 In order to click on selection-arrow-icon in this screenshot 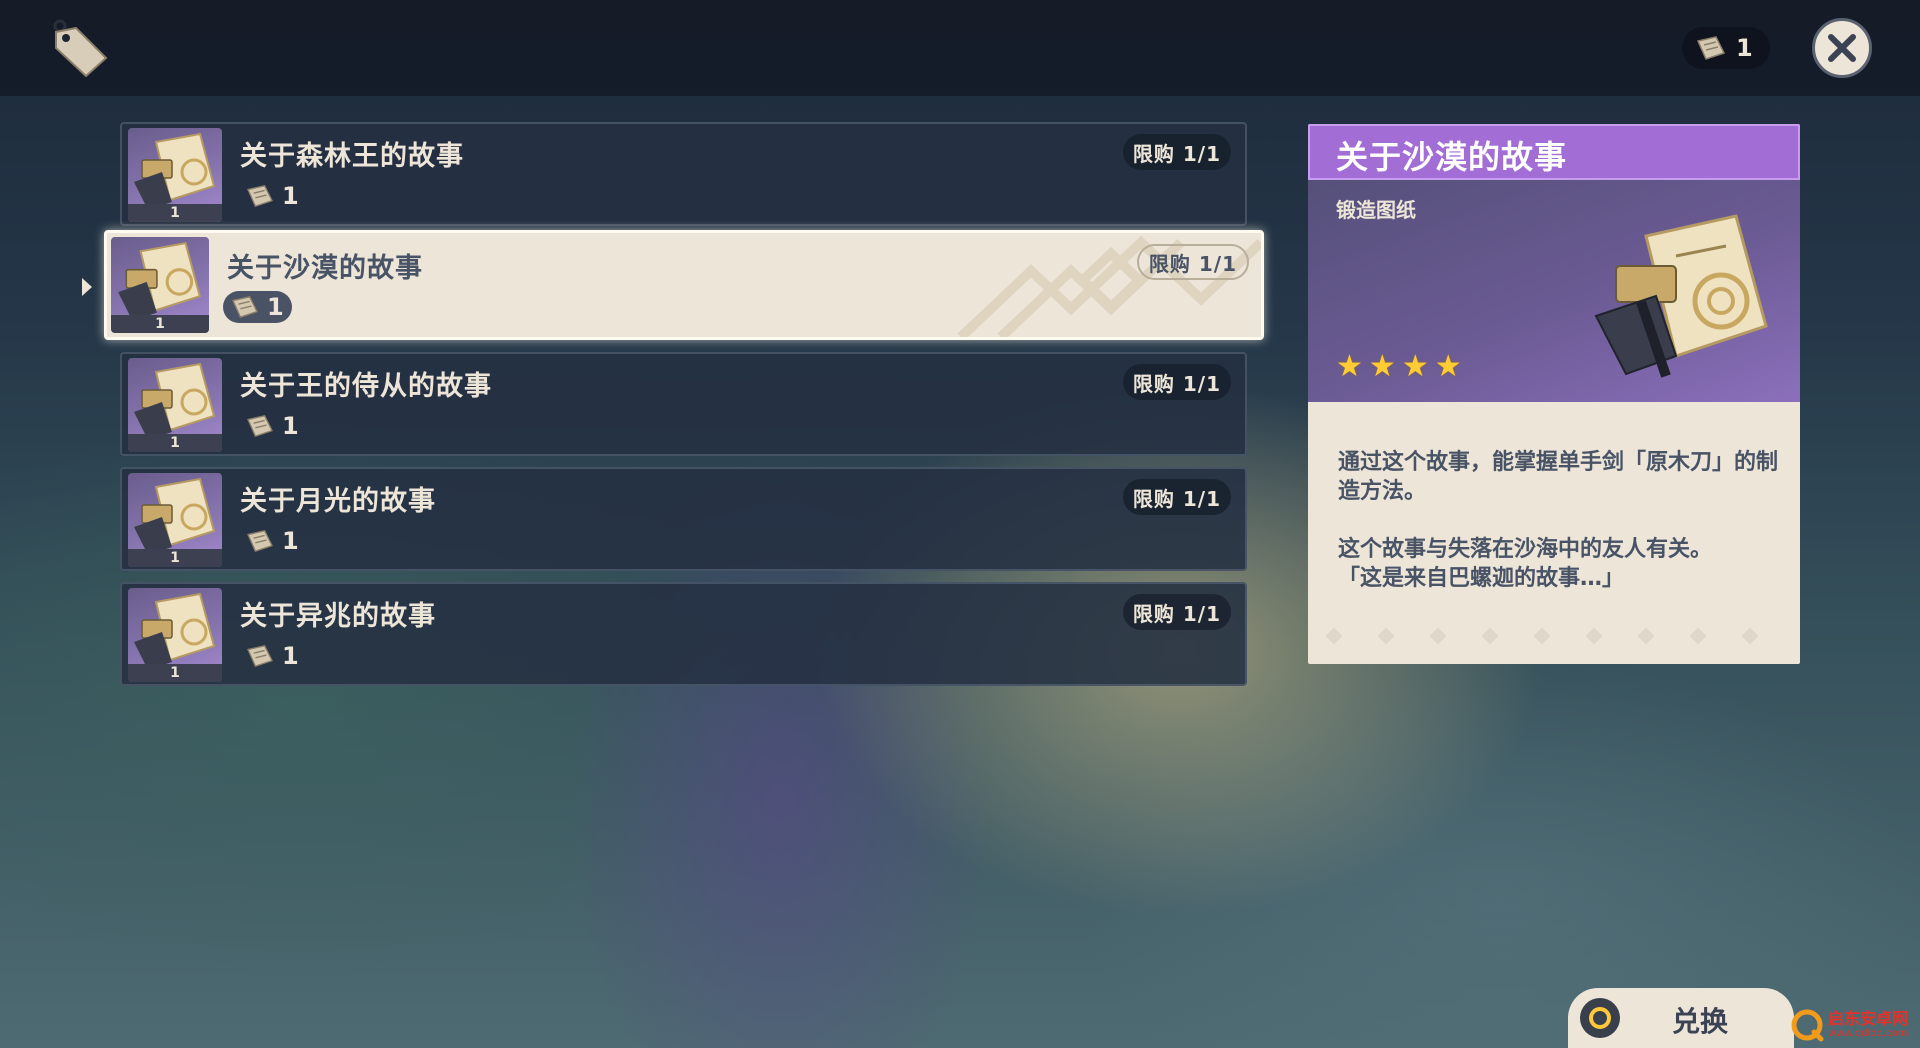, I will do `click(87, 287)`.